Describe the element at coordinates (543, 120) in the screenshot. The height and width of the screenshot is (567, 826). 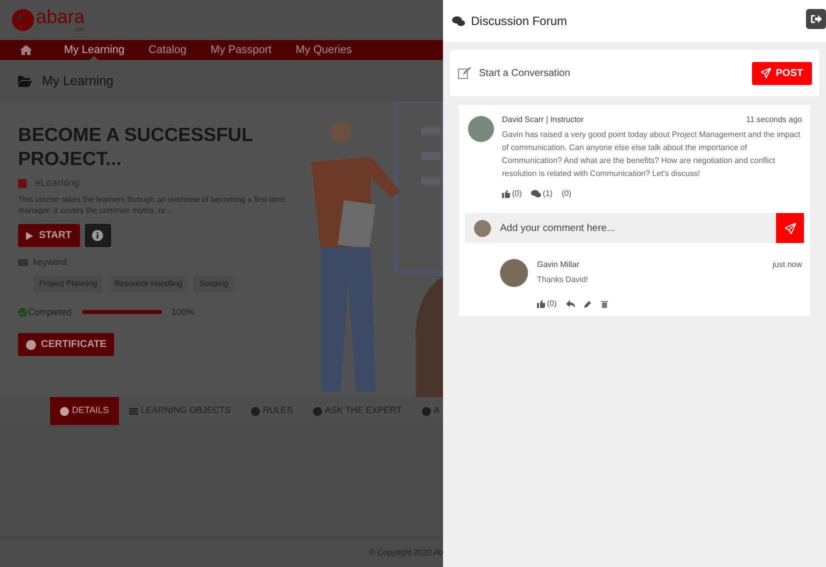
I see `author-name: David Scarr | Instructor` at that location.